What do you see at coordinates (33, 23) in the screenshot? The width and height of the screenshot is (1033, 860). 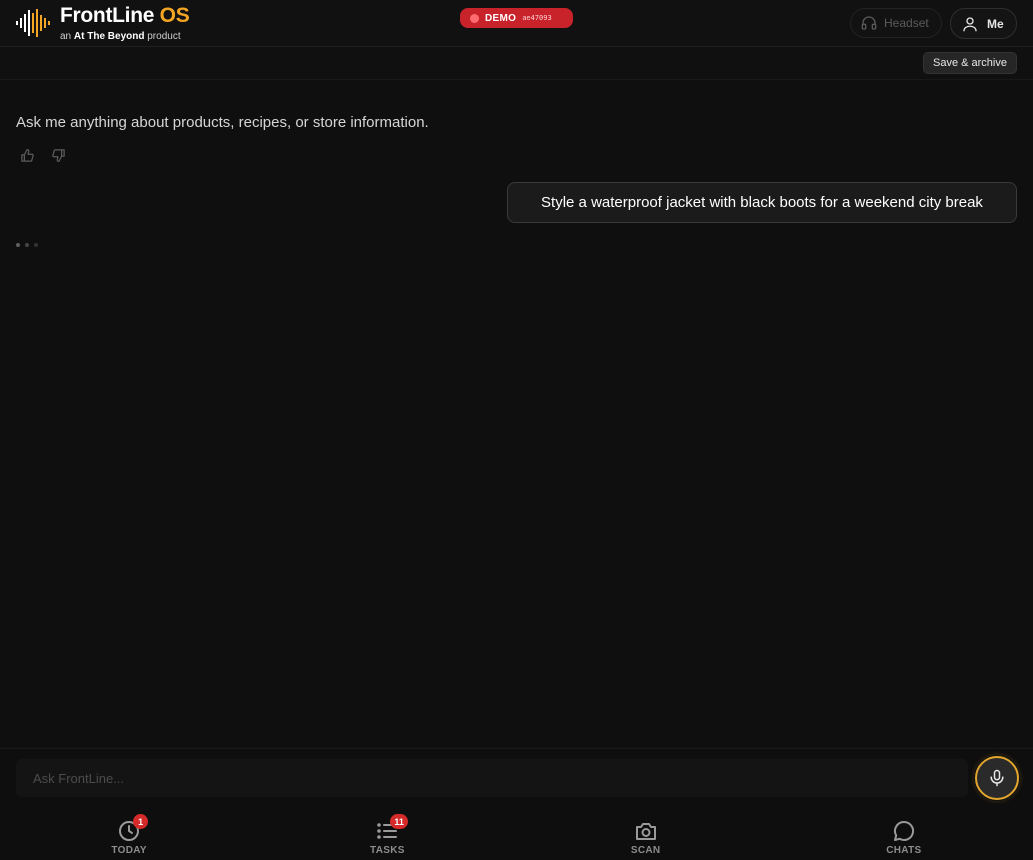 I see `soundwave-logo-icon` at bounding box center [33, 23].